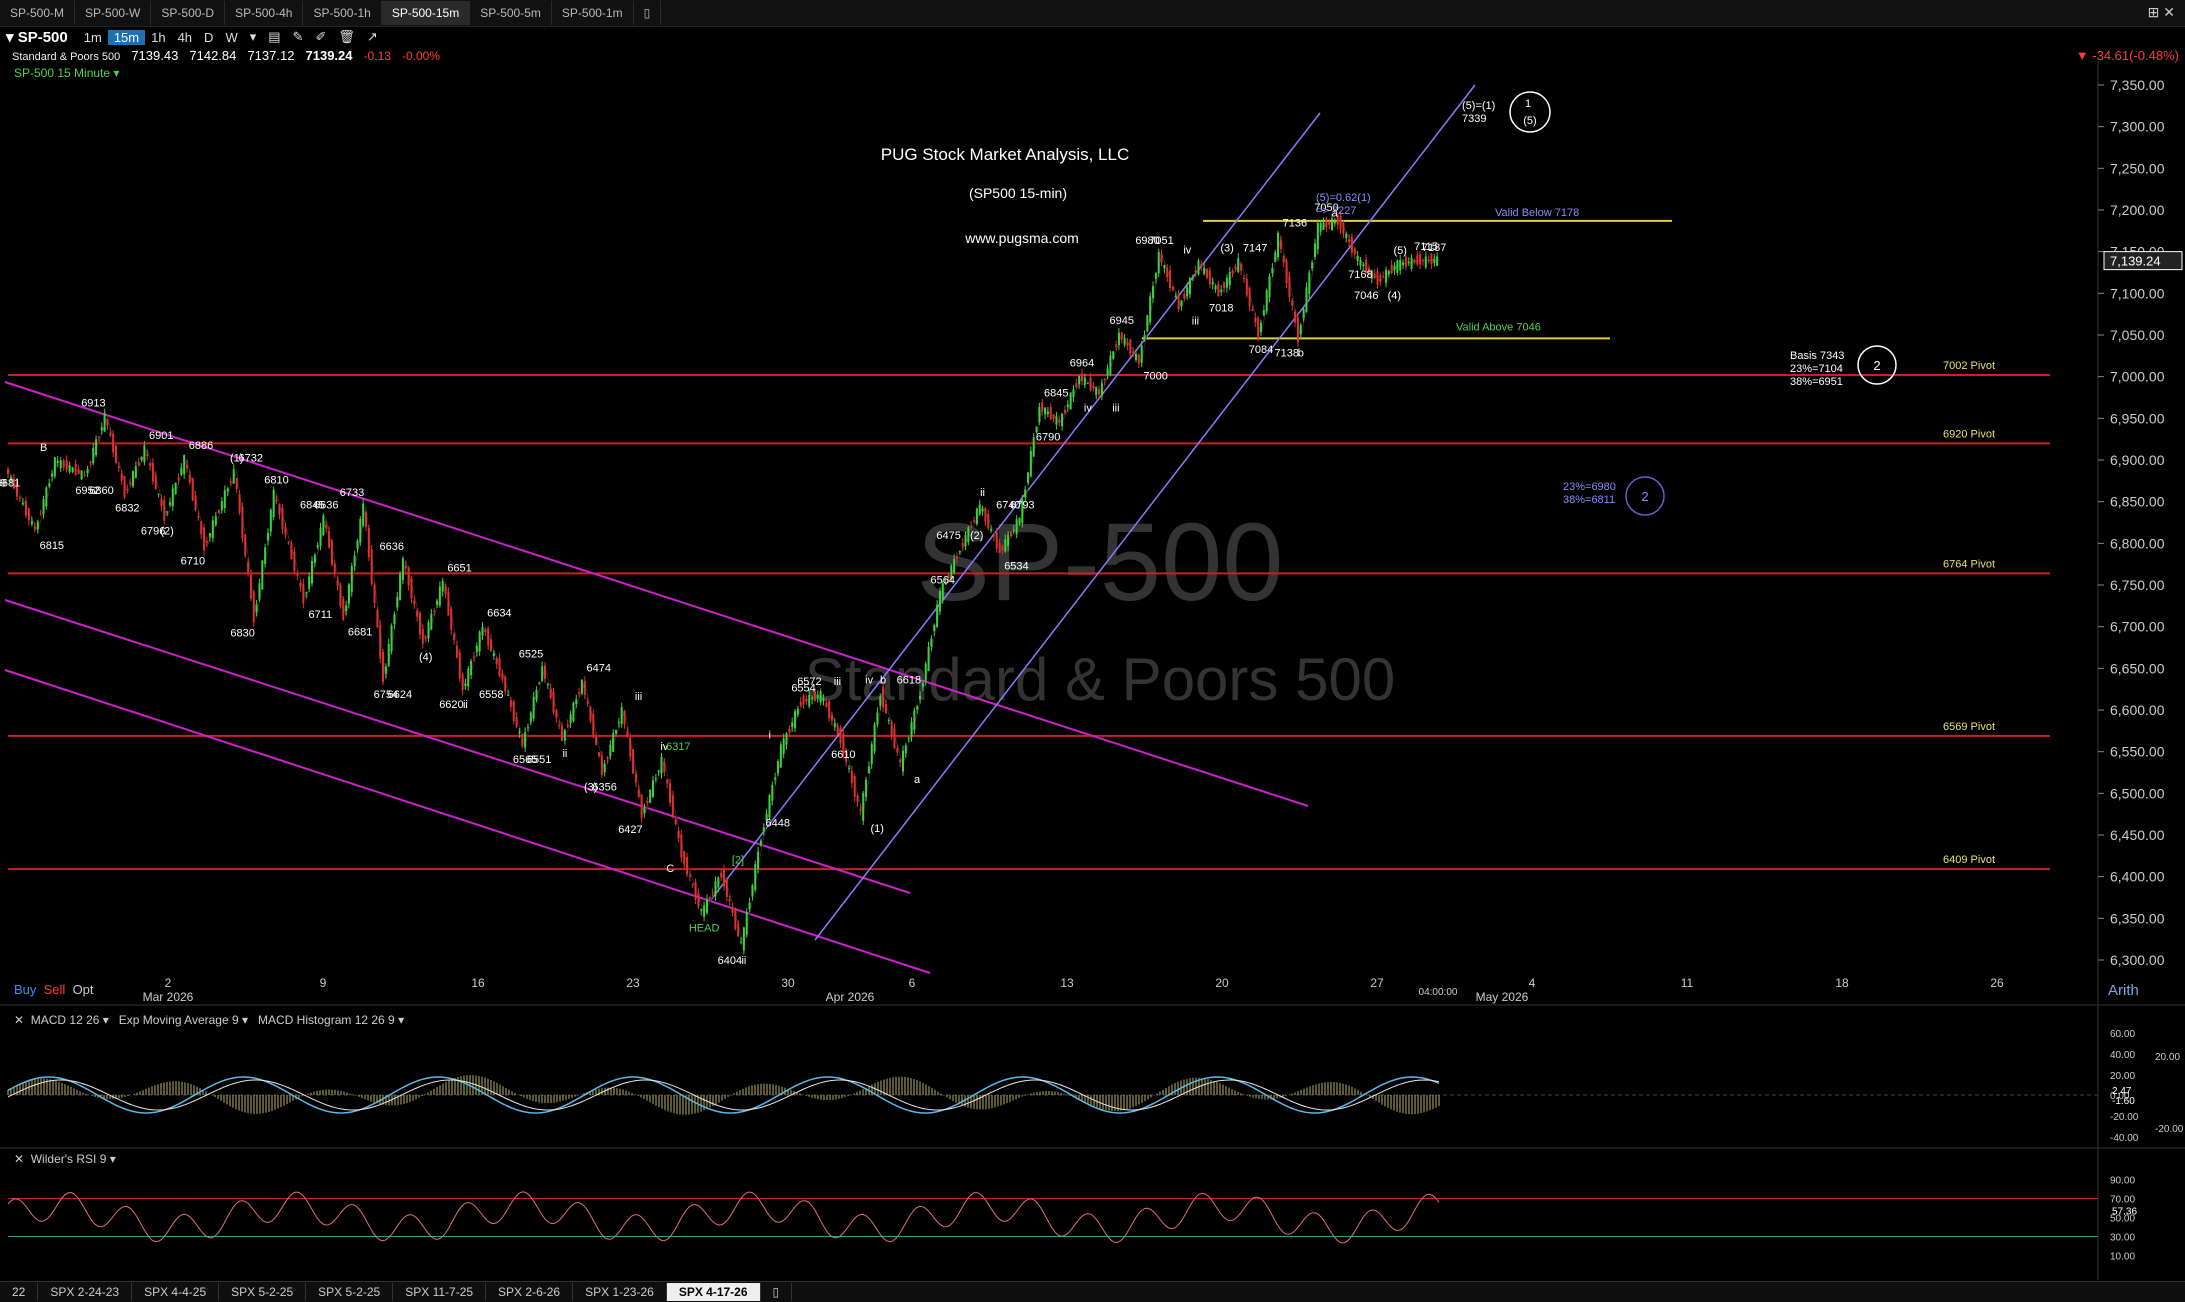  What do you see at coordinates (704, 928) in the screenshot?
I see `wave-label: HEAD` at bounding box center [704, 928].